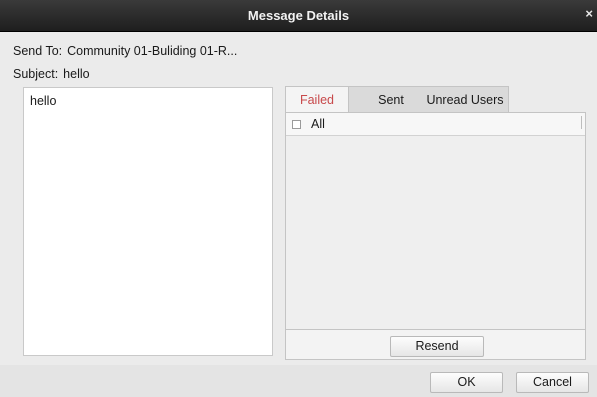  Describe the element at coordinates (391, 100) in the screenshot. I see `tab-sent: Sent` at that location.